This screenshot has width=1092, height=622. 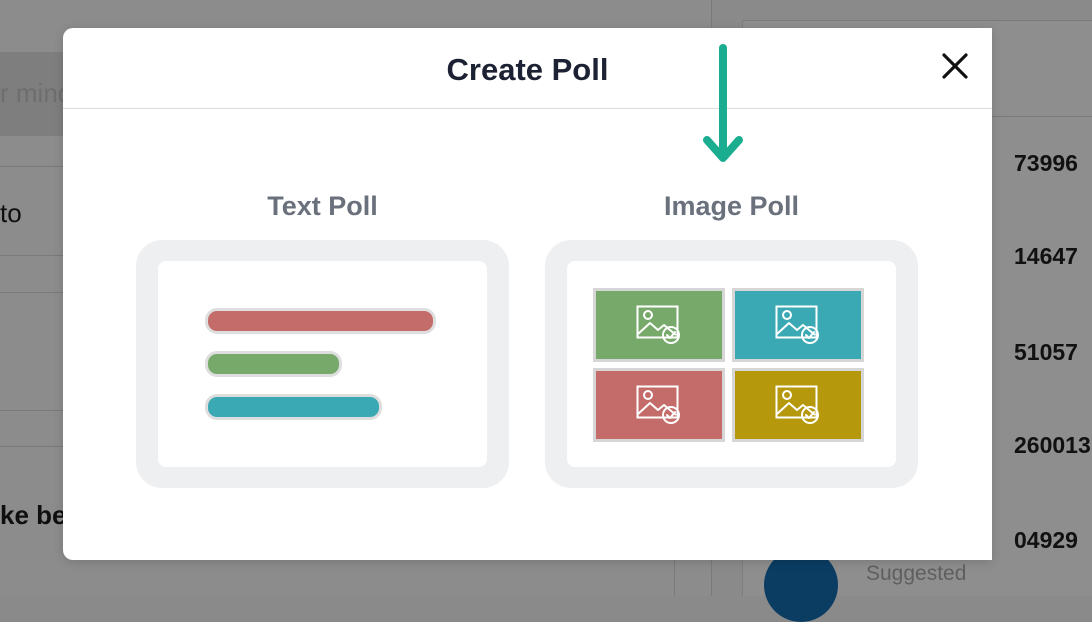 What do you see at coordinates (916, 573) in the screenshot?
I see `suggested-label: Suggested` at bounding box center [916, 573].